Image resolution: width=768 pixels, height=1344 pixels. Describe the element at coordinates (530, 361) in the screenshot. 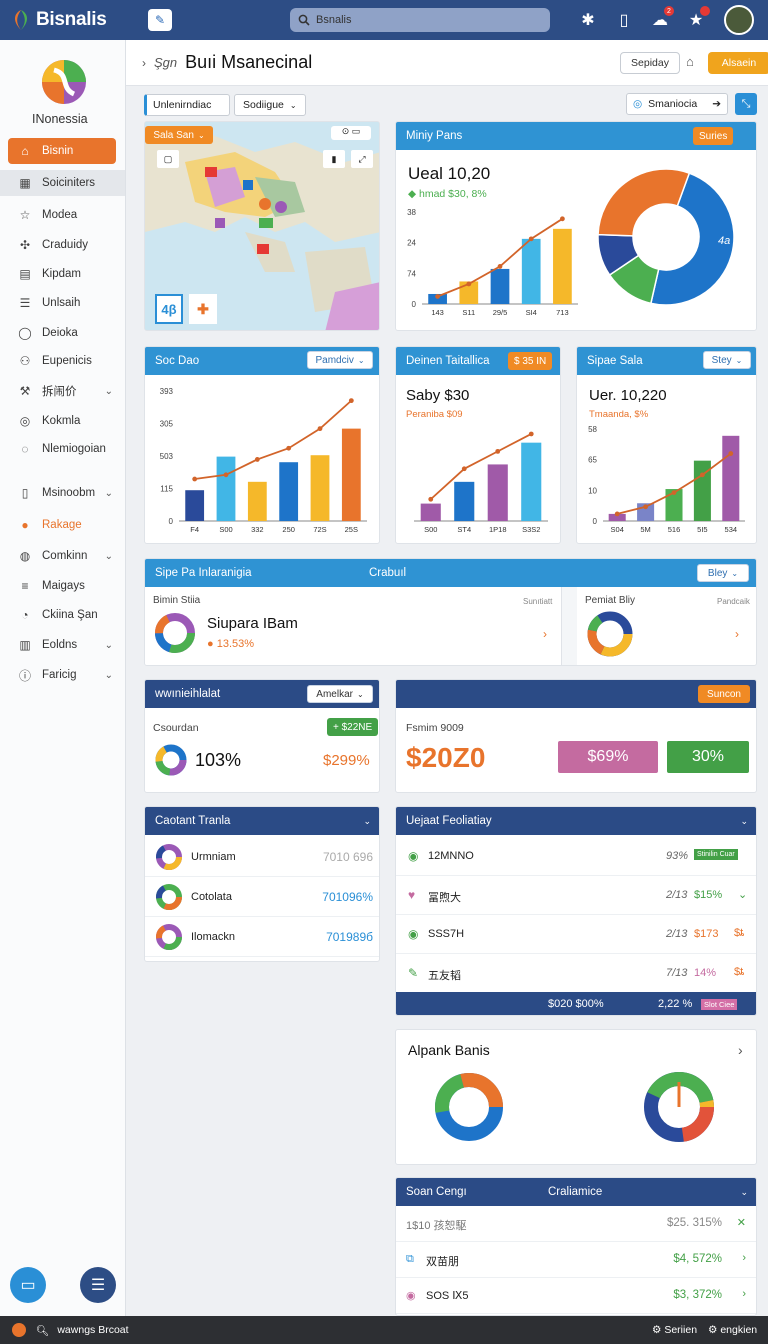

I see `card-chip: $ 35 IN` at that location.